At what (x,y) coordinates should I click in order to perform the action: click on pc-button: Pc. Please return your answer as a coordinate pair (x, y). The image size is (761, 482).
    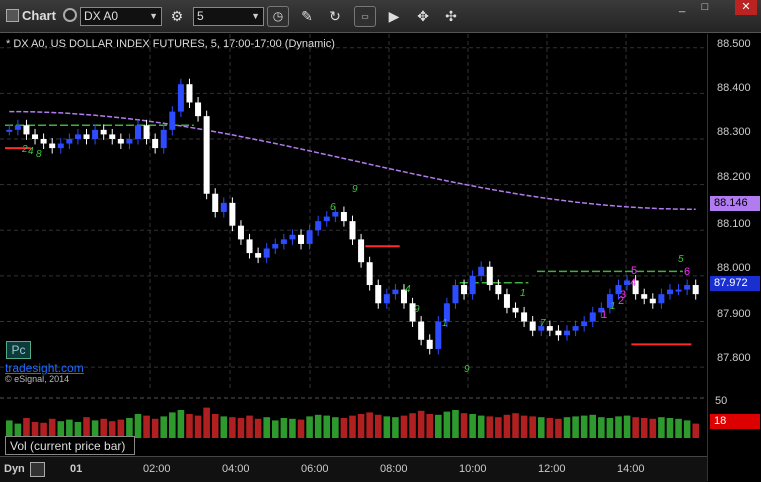
    Looking at the image, I should click on (18, 350).